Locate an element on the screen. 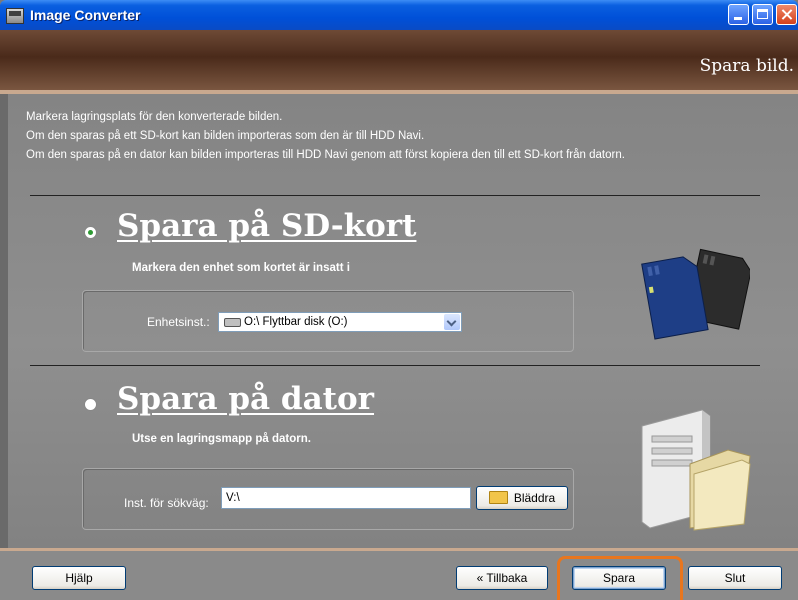 The height and width of the screenshot is (600, 798). device-select-value: O:\ Flyttbar disk (O:) is located at coordinates (296, 322).